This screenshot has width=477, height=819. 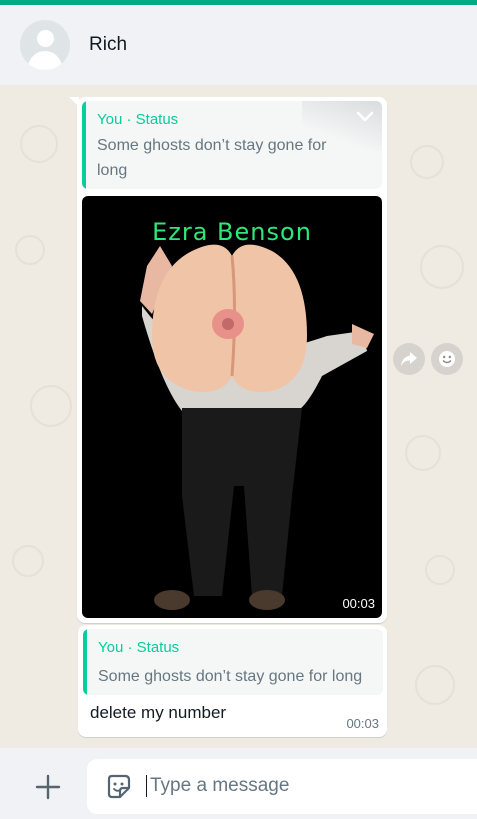 I want to click on plus-icon, so click(x=48, y=787).